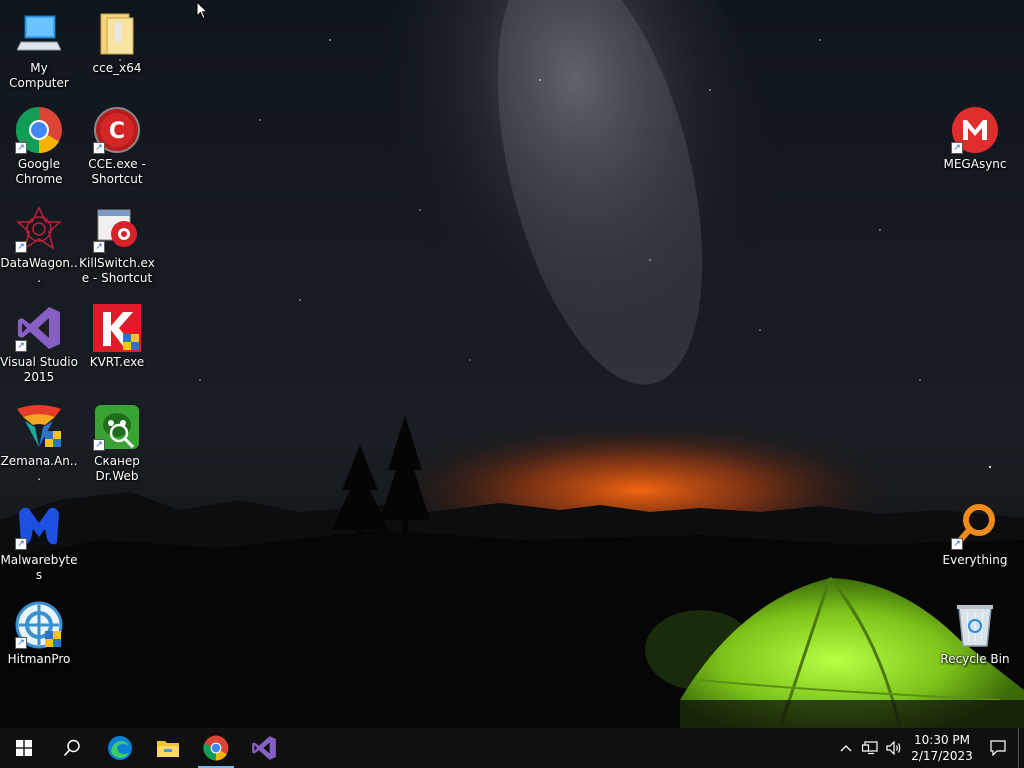  What do you see at coordinates (975, 659) in the screenshot?
I see `icon-label: Recycle Bin` at bounding box center [975, 659].